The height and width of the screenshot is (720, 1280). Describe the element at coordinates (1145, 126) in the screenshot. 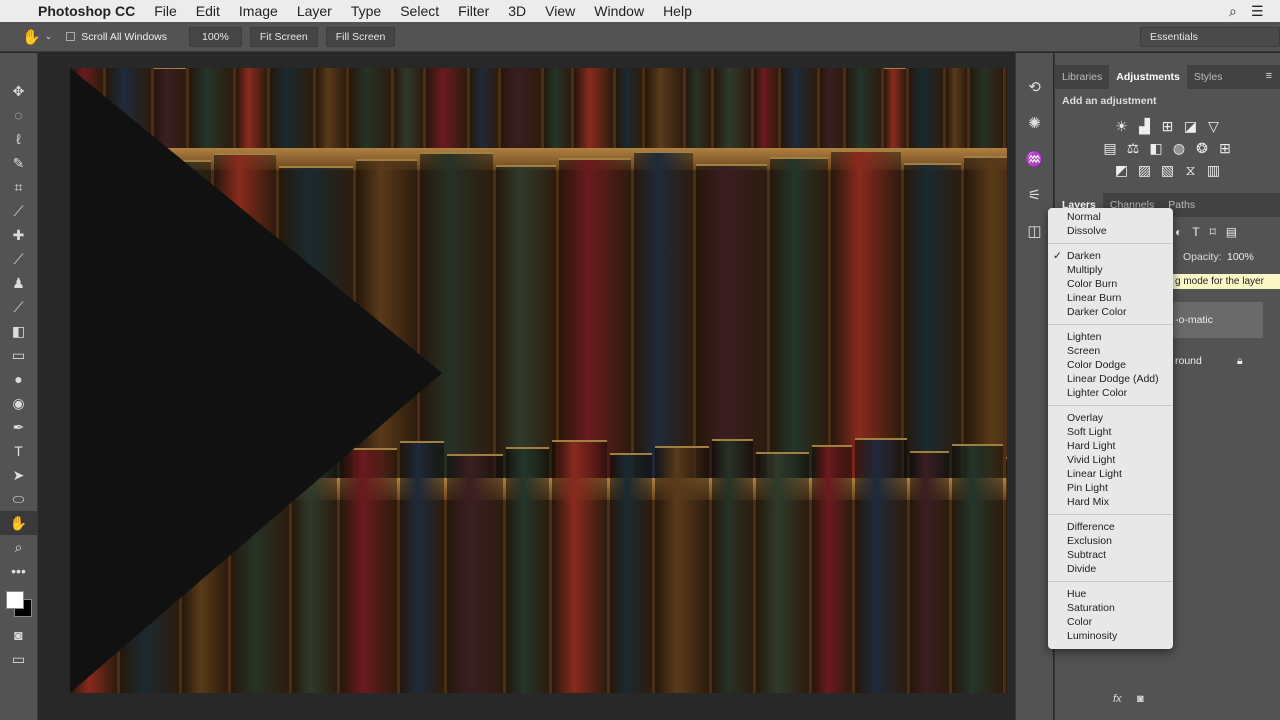

I see `levels-icon: ▟` at that location.